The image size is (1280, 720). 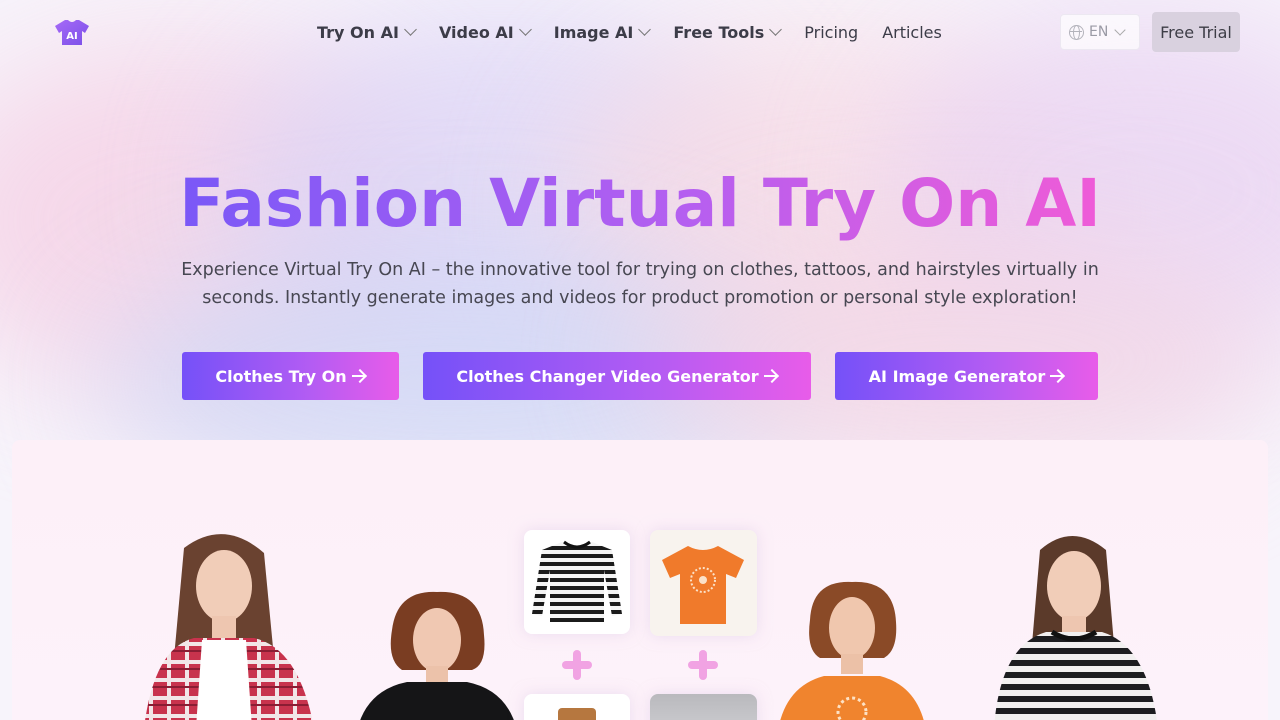 I want to click on model-plaid-shirt-image, so click(x=229, y=627).